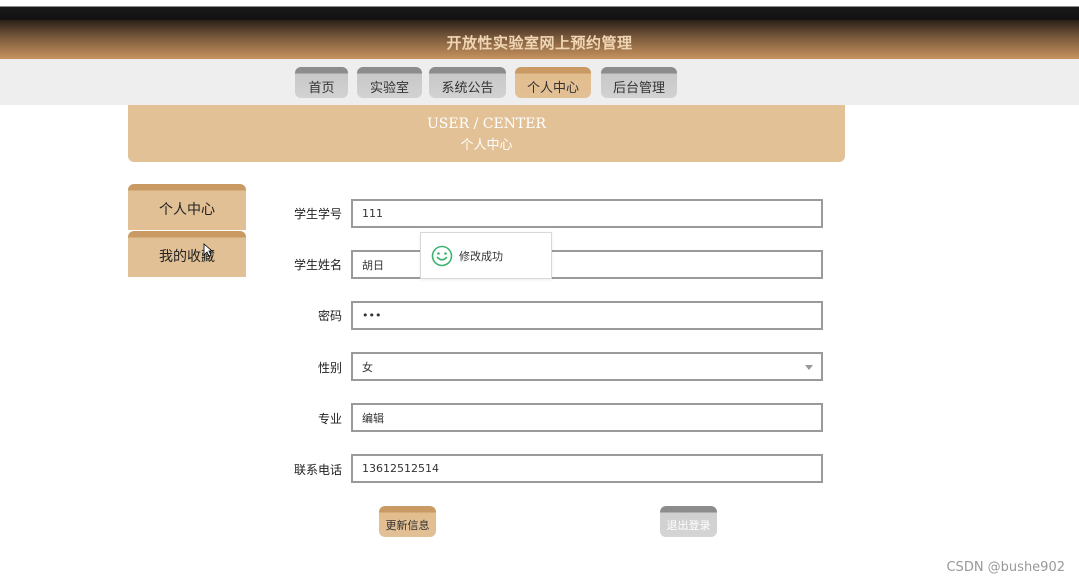 Image resolution: width=1079 pixels, height=583 pixels. Describe the element at coordinates (587, 315) in the screenshot. I see `password-input: •••` at that location.